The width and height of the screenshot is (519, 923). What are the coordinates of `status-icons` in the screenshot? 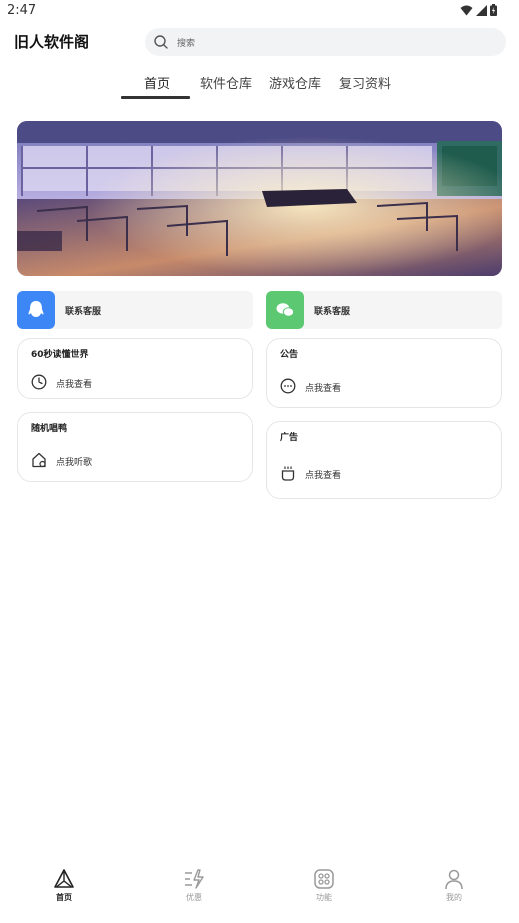 It's located at (478, 10).